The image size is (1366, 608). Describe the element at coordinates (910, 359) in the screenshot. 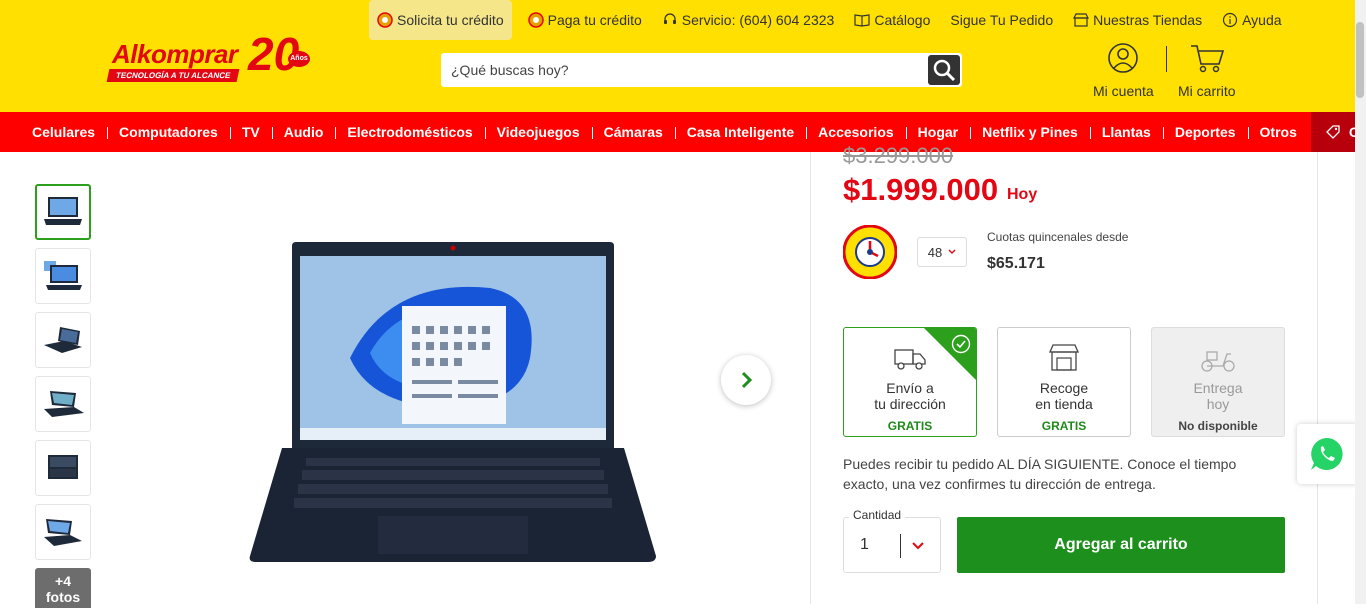

I see `truck-icon` at that location.